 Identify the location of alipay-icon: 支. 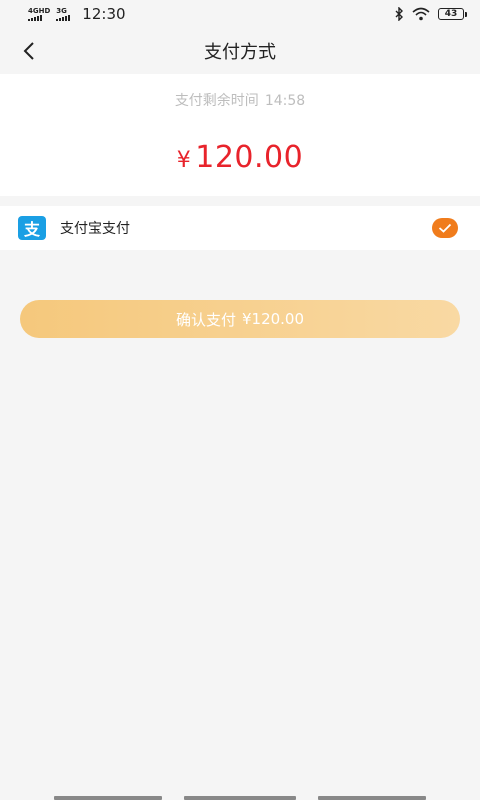
(32, 228).